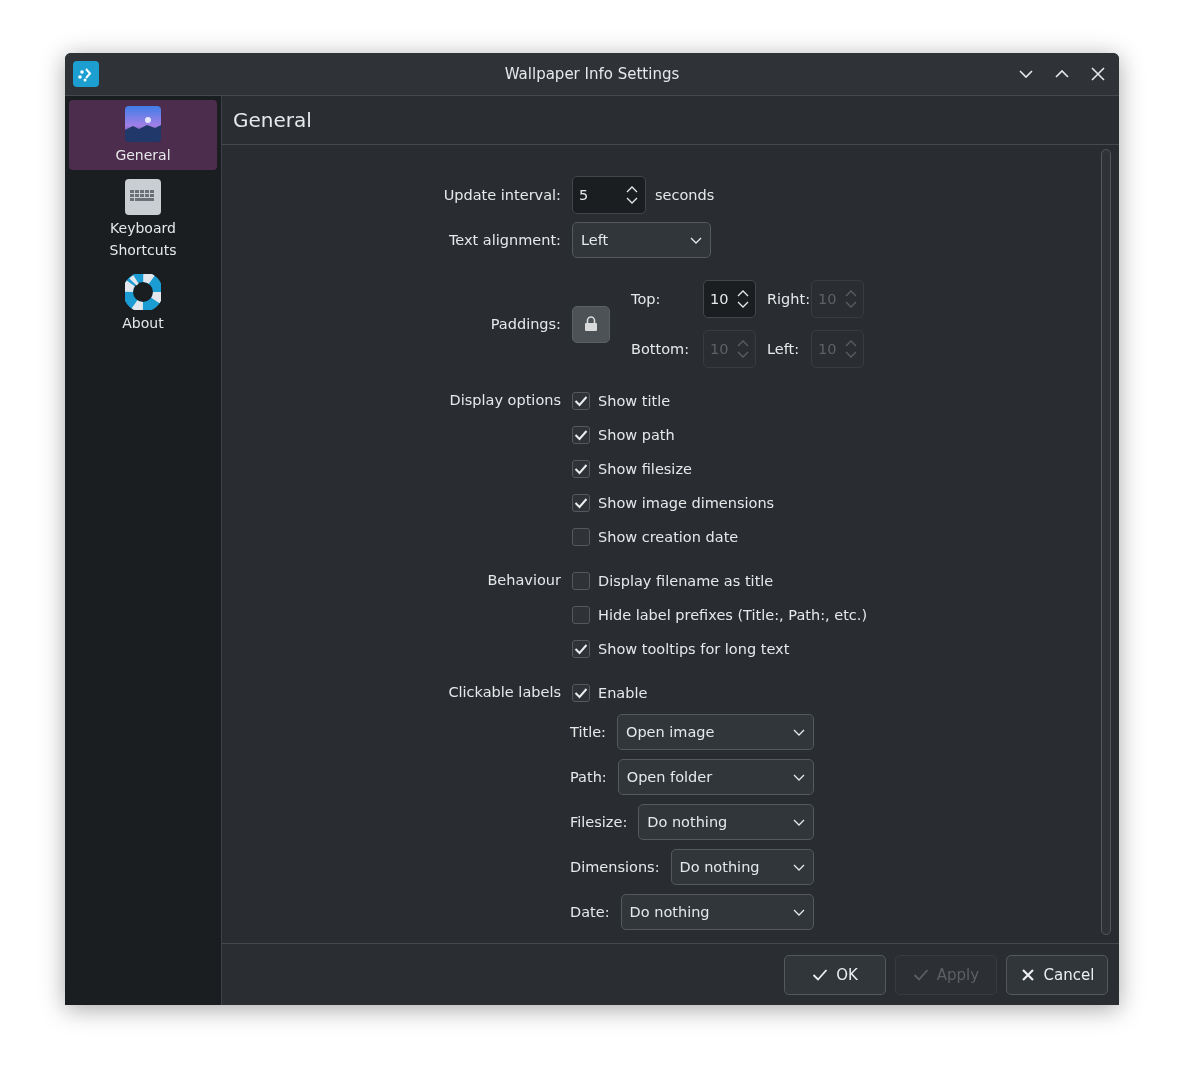 The image size is (1184, 1082). I want to click on field-label: Display options, so click(504, 400).